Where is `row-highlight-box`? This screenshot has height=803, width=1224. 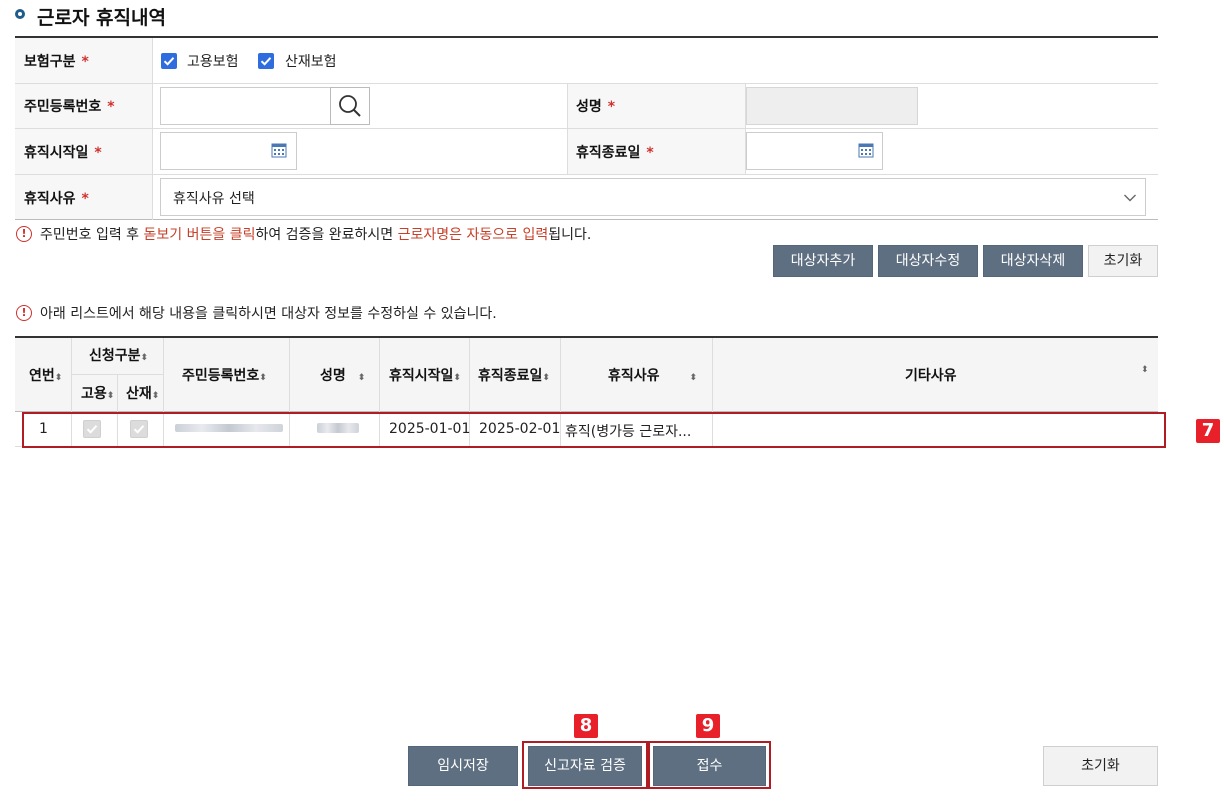 row-highlight-box is located at coordinates (594, 430).